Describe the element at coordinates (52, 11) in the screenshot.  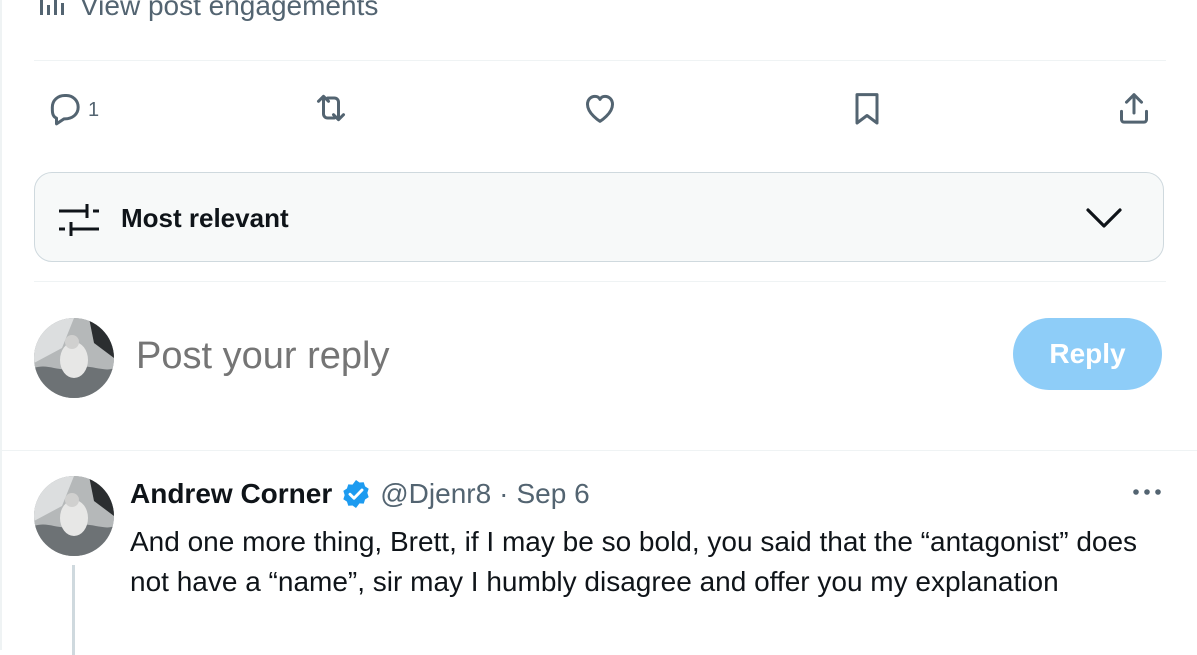
I see `analytics-icon` at that location.